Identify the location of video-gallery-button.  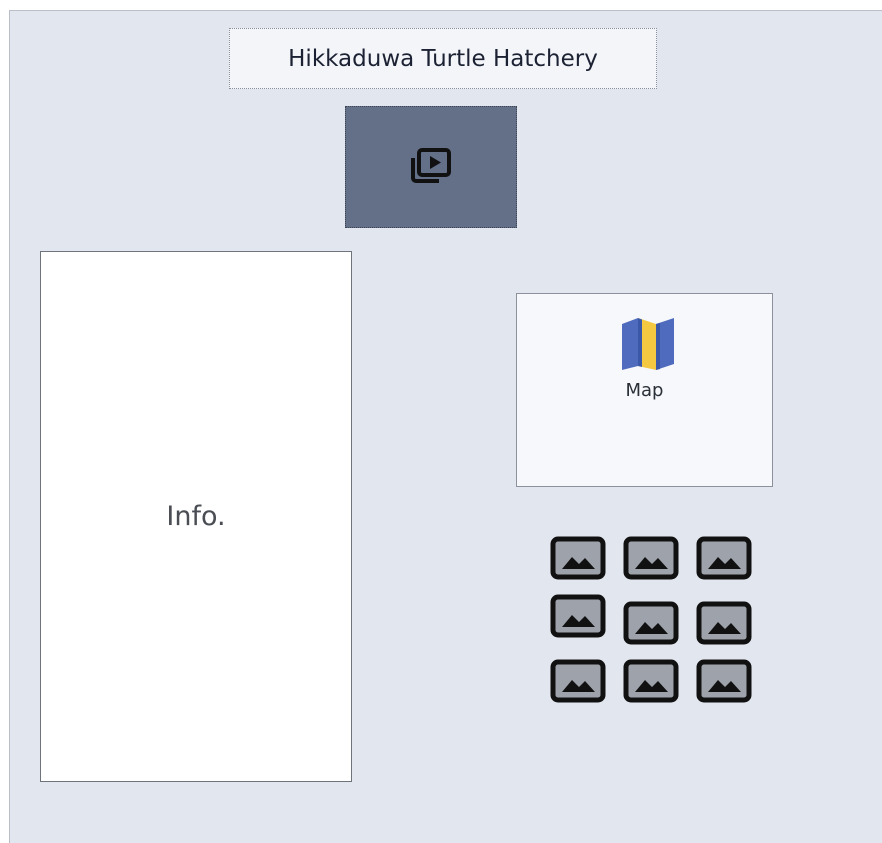
(431, 167).